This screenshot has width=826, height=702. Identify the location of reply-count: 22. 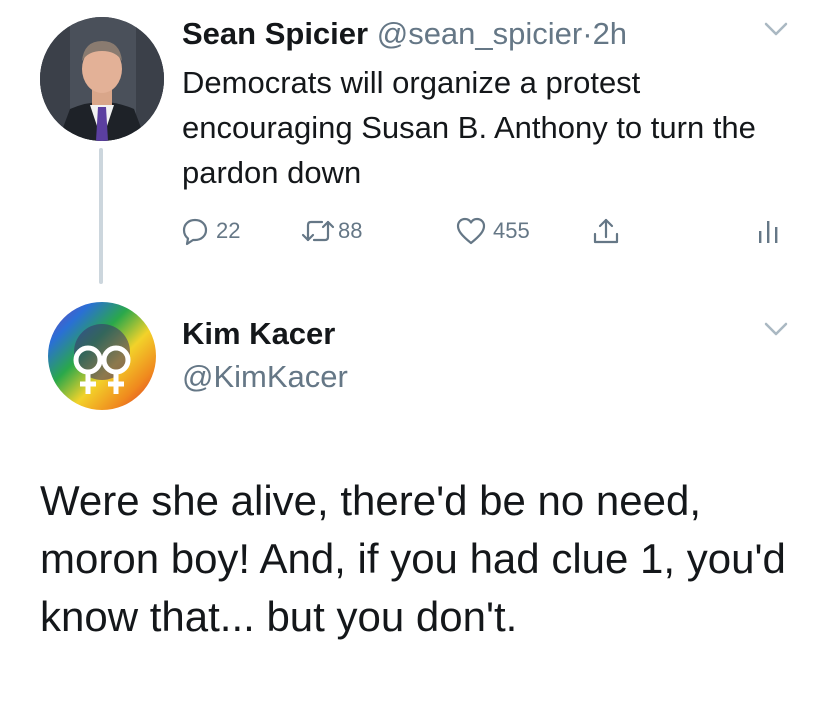
(228, 230).